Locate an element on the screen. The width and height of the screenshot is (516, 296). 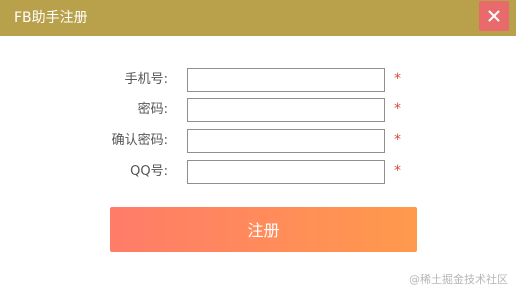
qq-input is located at coordinates (286, 172).